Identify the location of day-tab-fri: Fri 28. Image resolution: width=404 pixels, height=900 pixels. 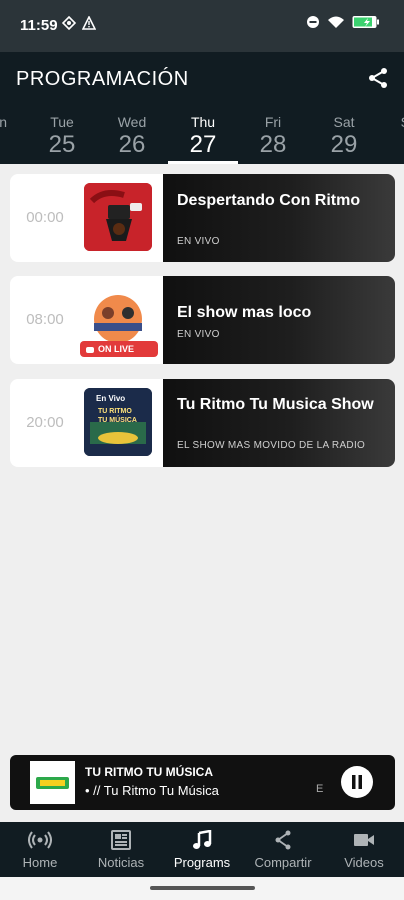
(273, 139).